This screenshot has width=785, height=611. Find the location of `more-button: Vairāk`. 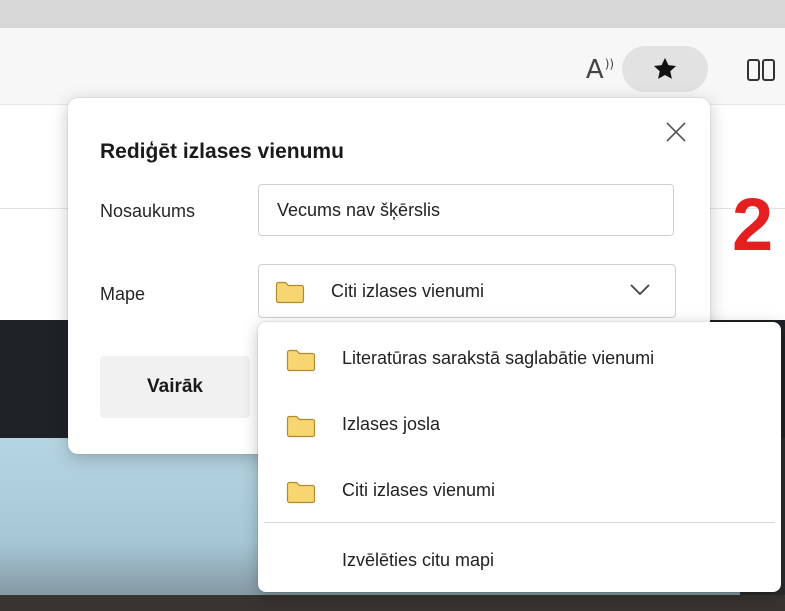

more-button: Vairāk is located at coordinates (175, 387).